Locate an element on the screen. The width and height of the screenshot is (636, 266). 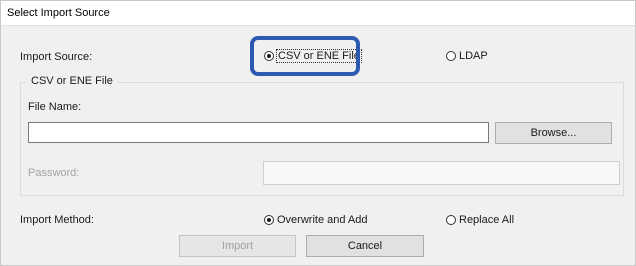
cancel-button: Cancel is located at coordinates (365, 246).